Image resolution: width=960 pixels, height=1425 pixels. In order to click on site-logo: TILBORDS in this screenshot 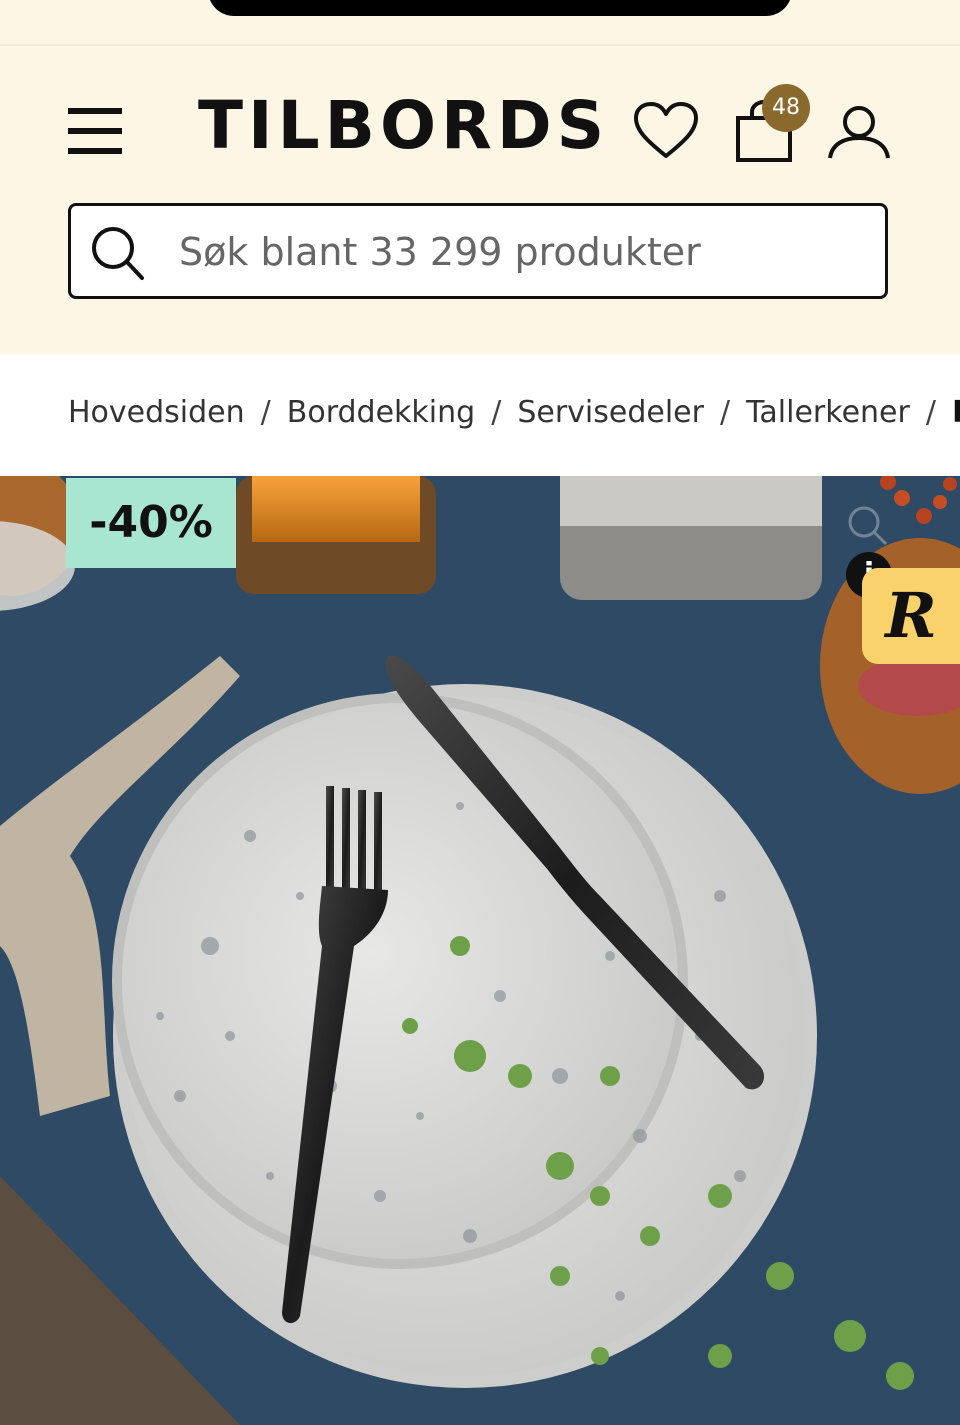, I will do `click(403, 126)`.